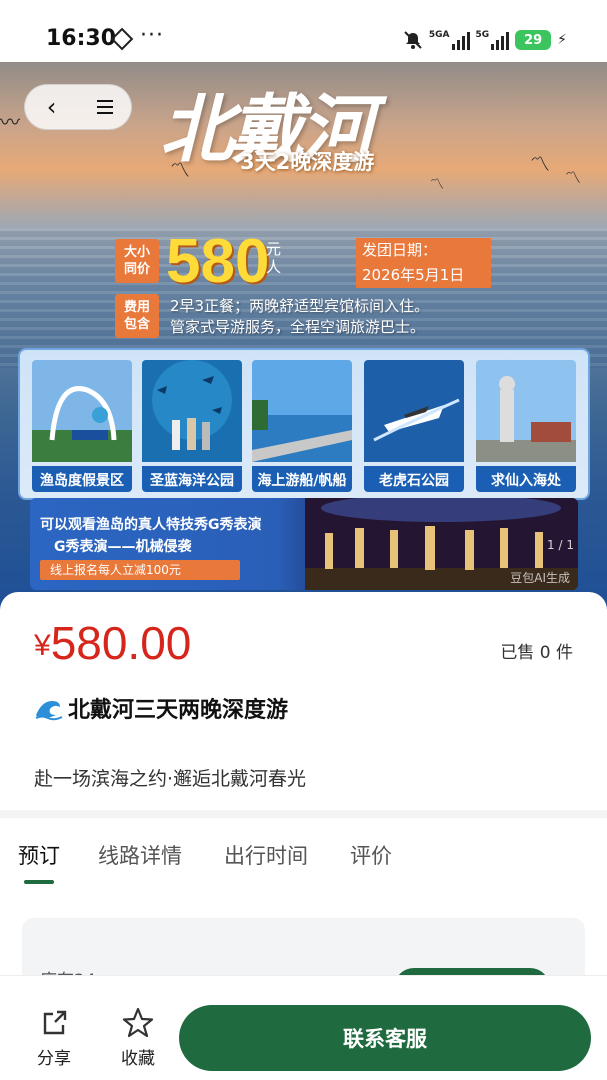  Describe the element at coordinates (413, 40) in the screenshot. I see `mute-icon` at that location.